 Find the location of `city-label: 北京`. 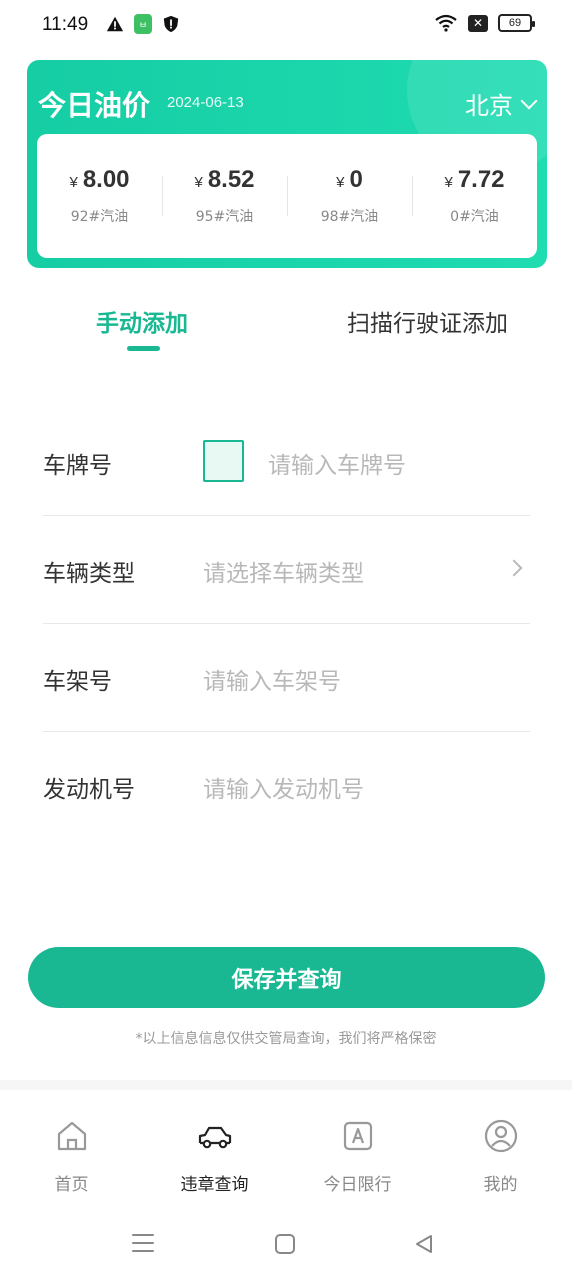

city-label: 北京 is located at coordinates (489, 106).